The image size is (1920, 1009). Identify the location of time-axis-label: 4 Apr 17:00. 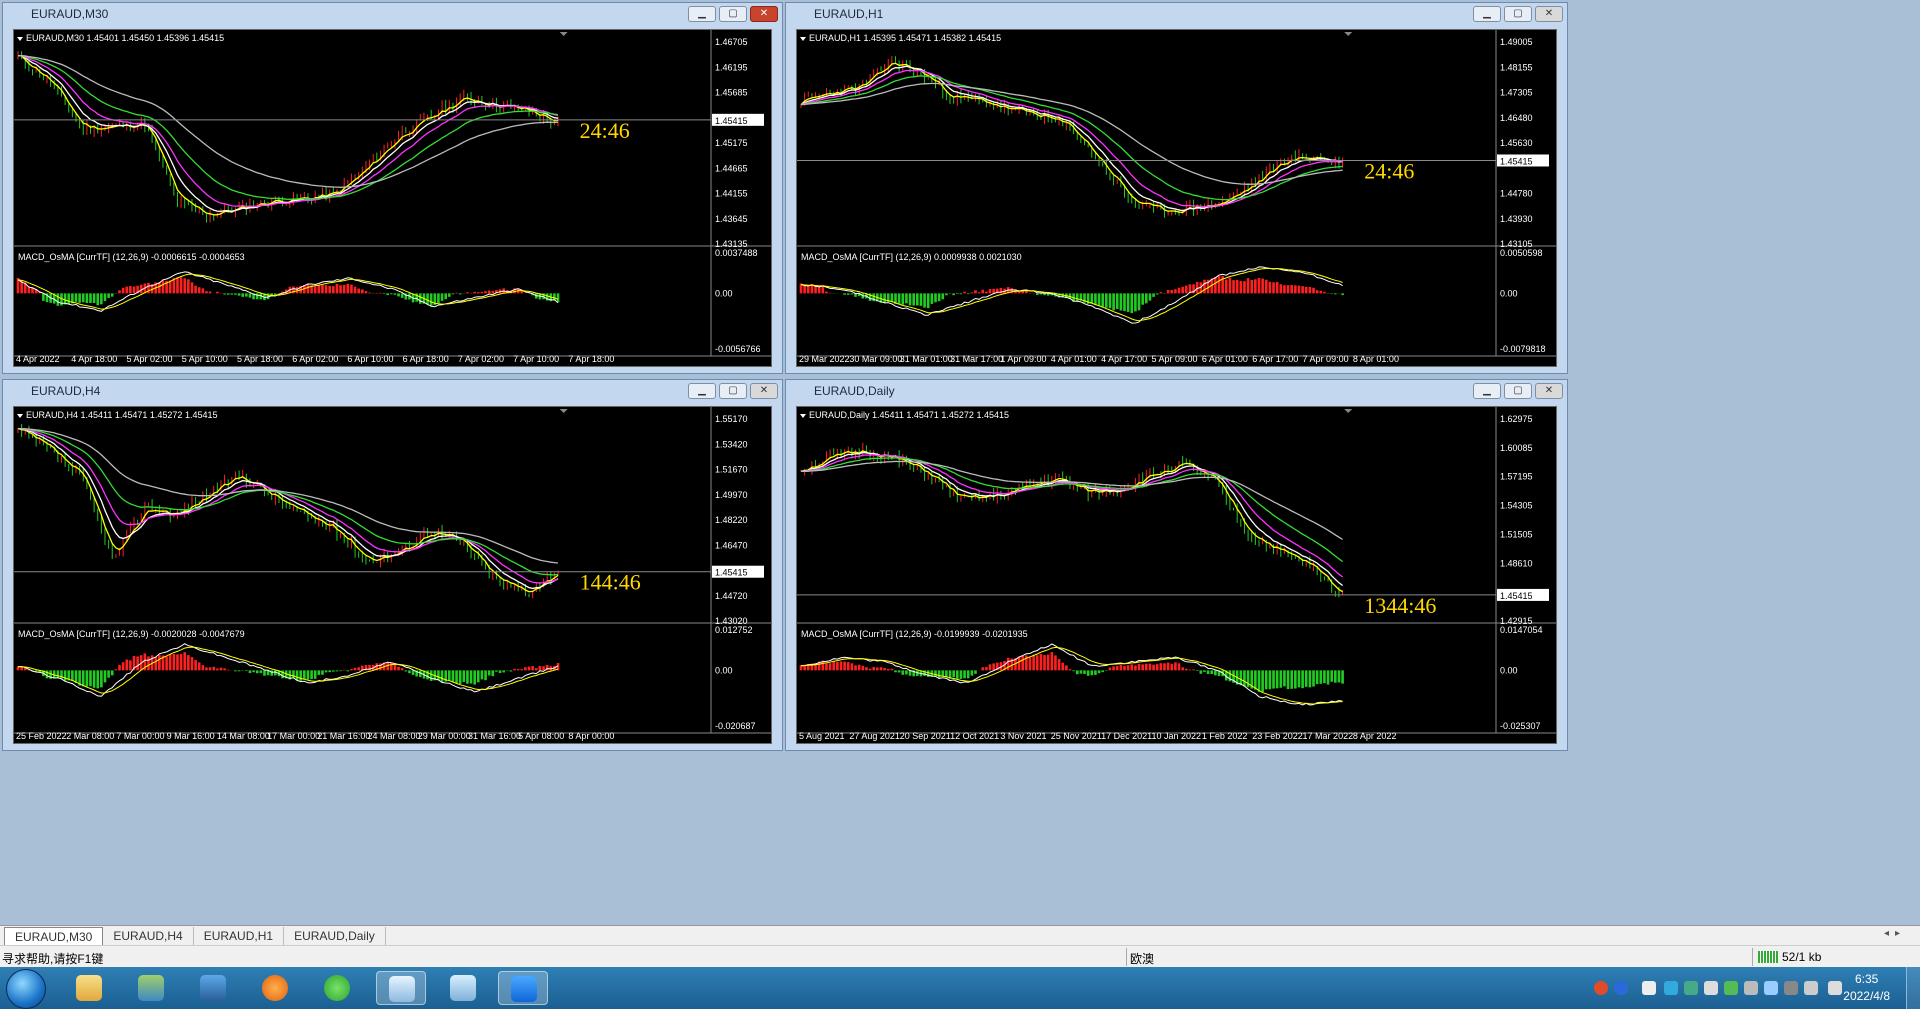
(1124, 359).